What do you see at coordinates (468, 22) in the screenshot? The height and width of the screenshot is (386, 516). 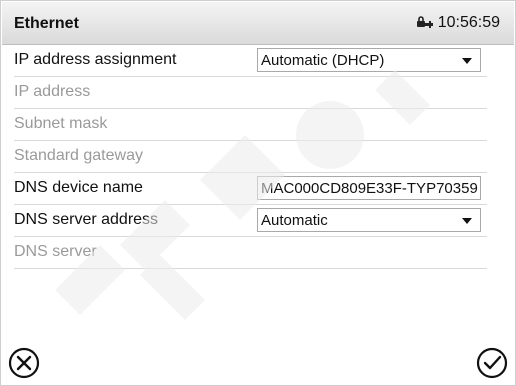 I see `clock: 10:56:59` at bounding box center [468, 22].